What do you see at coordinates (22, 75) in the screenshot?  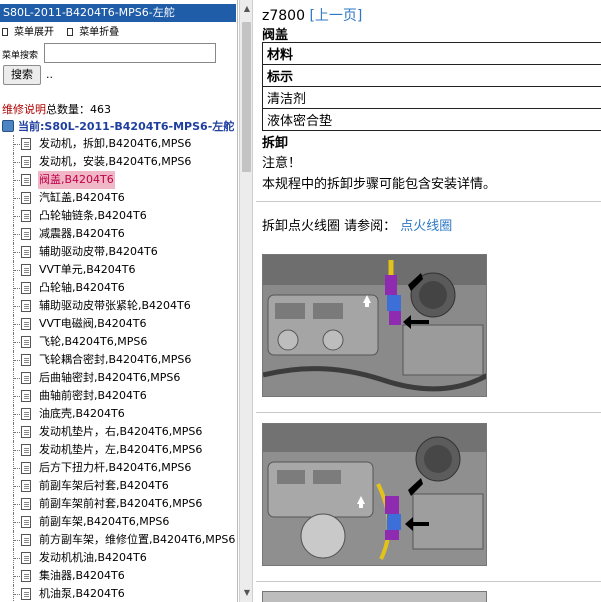 I see `search-button: 搜索` at bounding box center [22, 75].